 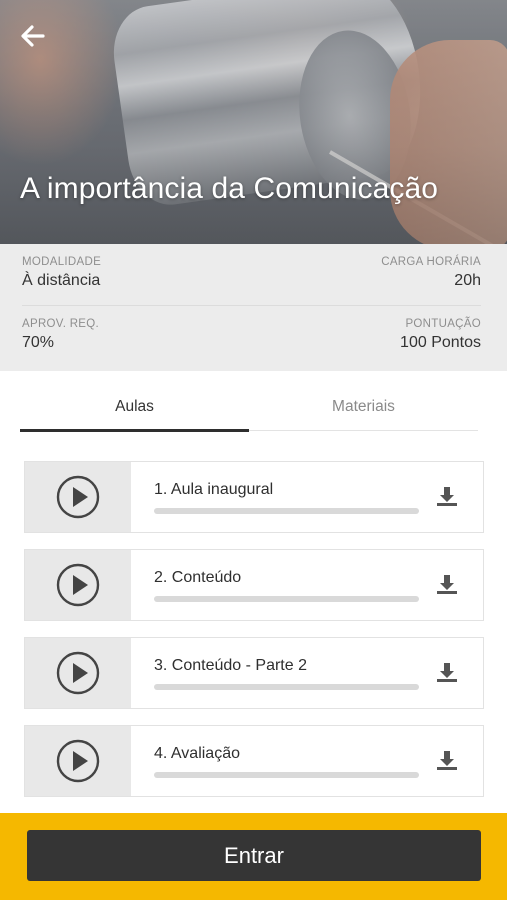 What do you see at coordinates (229, 188) in the screenshot?
I see `course-title: A importância da Comunicação` at bounding box center [229, 188].